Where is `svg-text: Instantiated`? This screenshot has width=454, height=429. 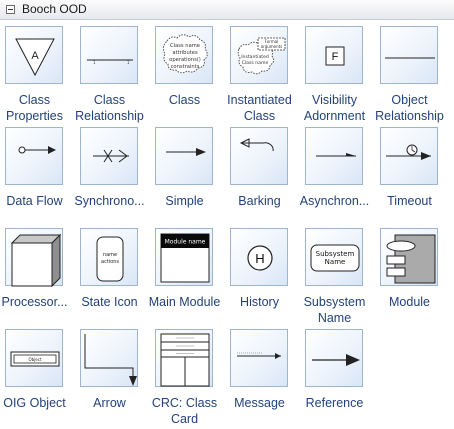 svg-text: Instantiated is located at coordinates (255, 57).